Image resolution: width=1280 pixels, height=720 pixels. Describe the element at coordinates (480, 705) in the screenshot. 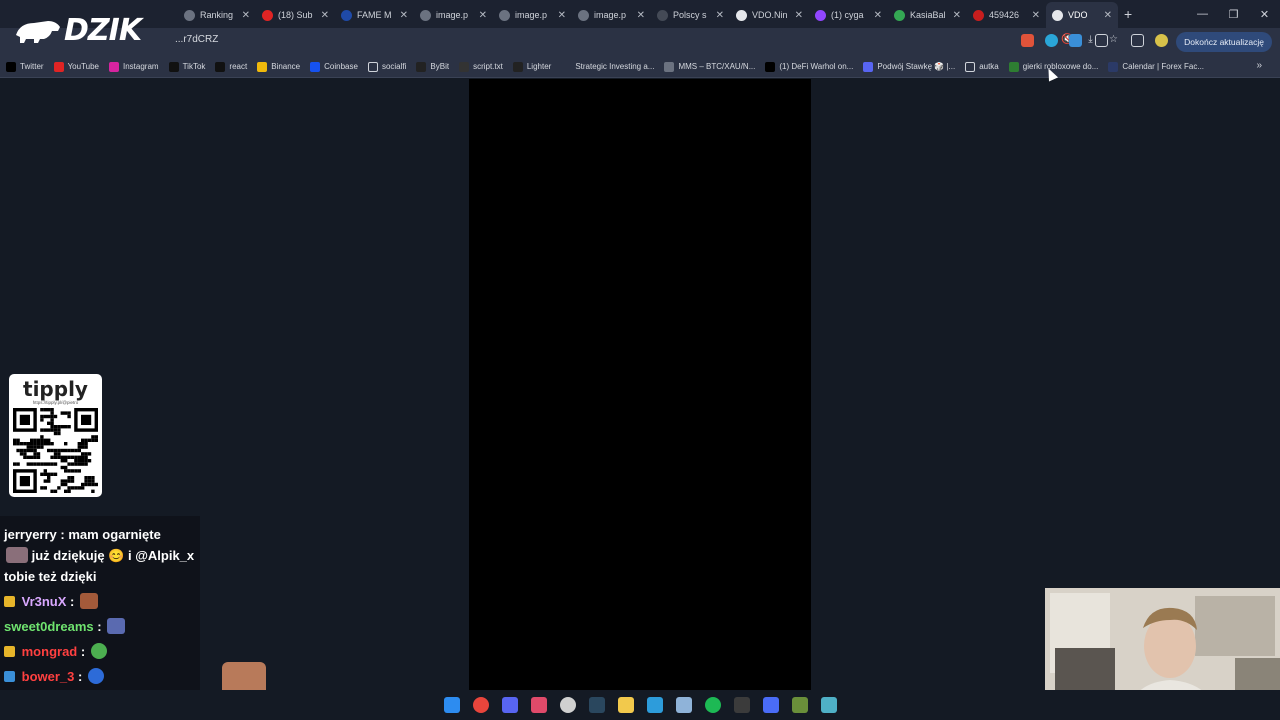

I see `chrome-icon` at that location.